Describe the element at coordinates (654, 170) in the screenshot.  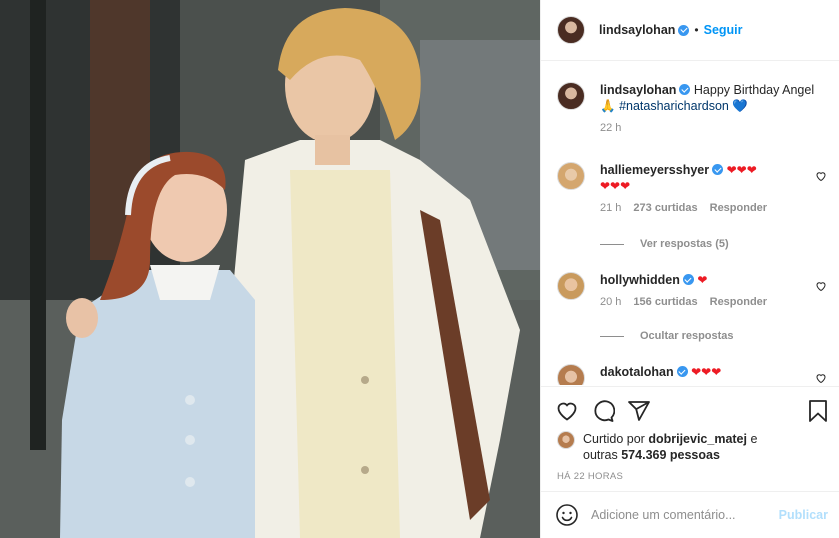
I see `comment-username: halliemeyersshyer` at that location.